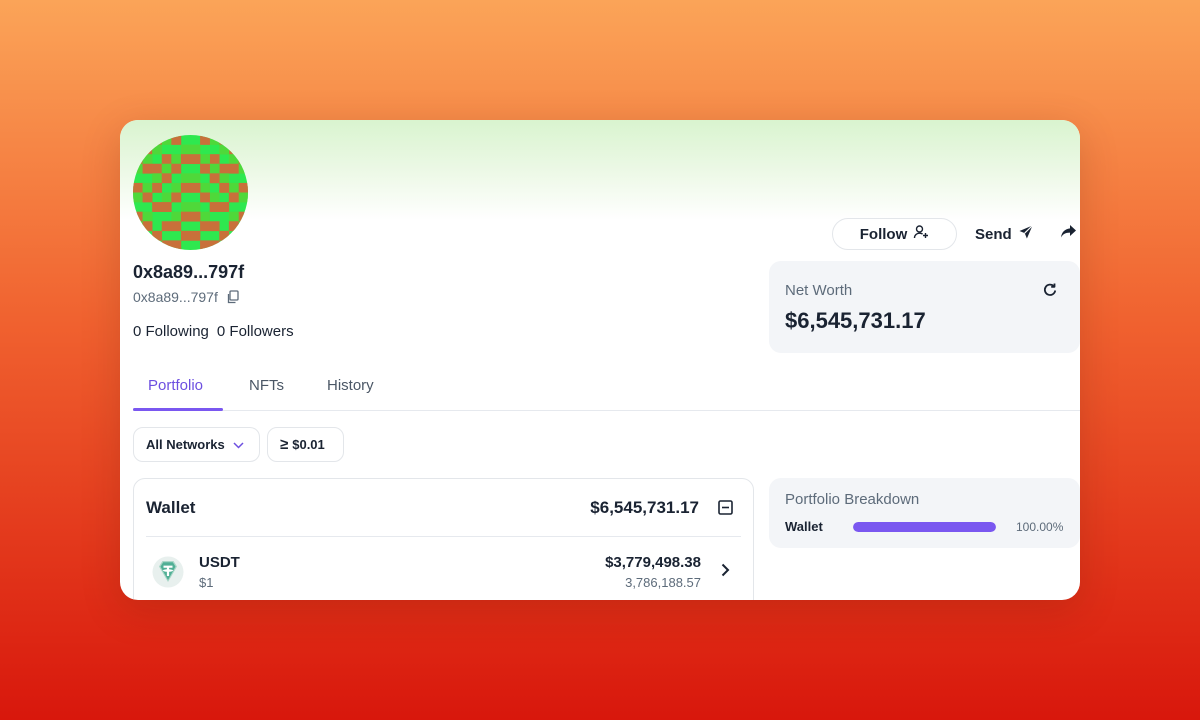  I want to click on avatar, so click(190, 192).